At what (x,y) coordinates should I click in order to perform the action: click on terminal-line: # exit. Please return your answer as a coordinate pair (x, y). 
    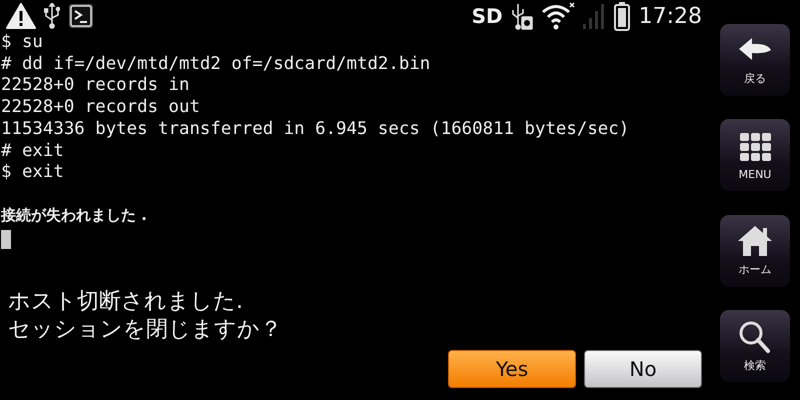
    Looking at the image, I should click on (32, 151).